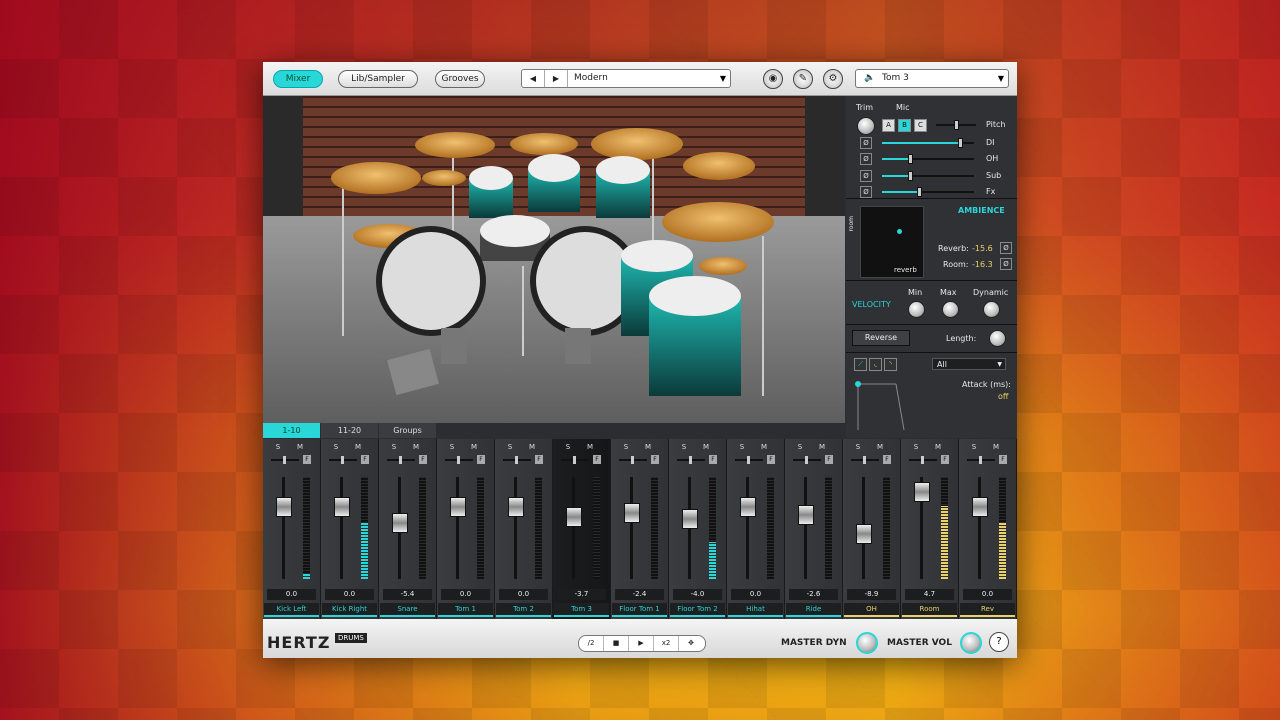 This screenshot has height=720, width=1280. Describe the element at coordinates (866, 176) in the screenshot. I see `send-sub-phase-button: Ø` at that location.